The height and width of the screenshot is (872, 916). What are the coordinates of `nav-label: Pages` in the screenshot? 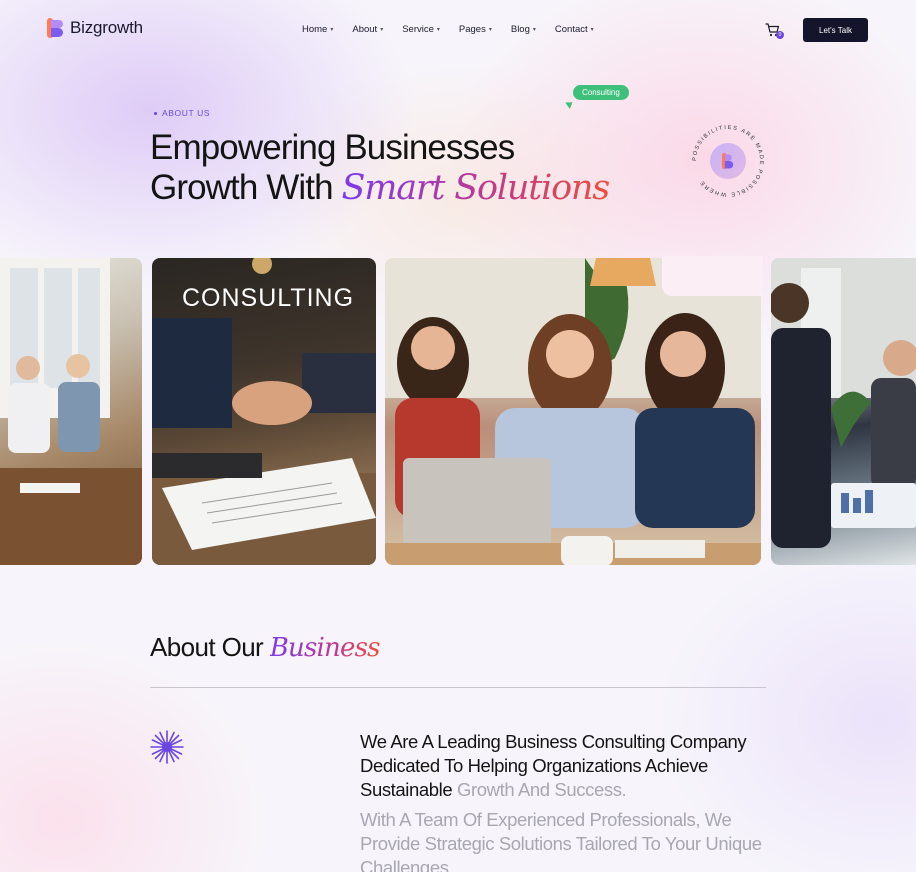 It's located at (472, 29).